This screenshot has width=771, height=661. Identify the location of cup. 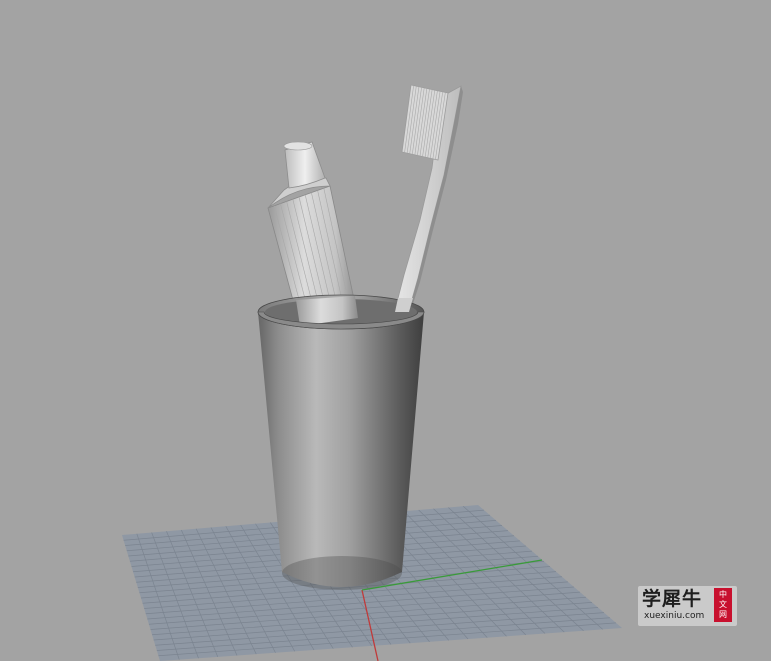
(341, 442).